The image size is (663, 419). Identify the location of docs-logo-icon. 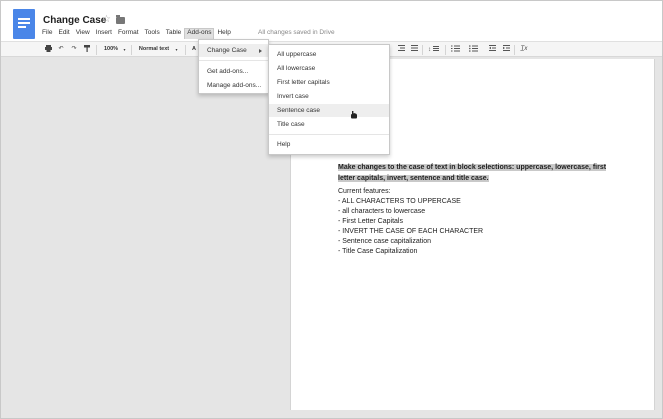
(24, 24).